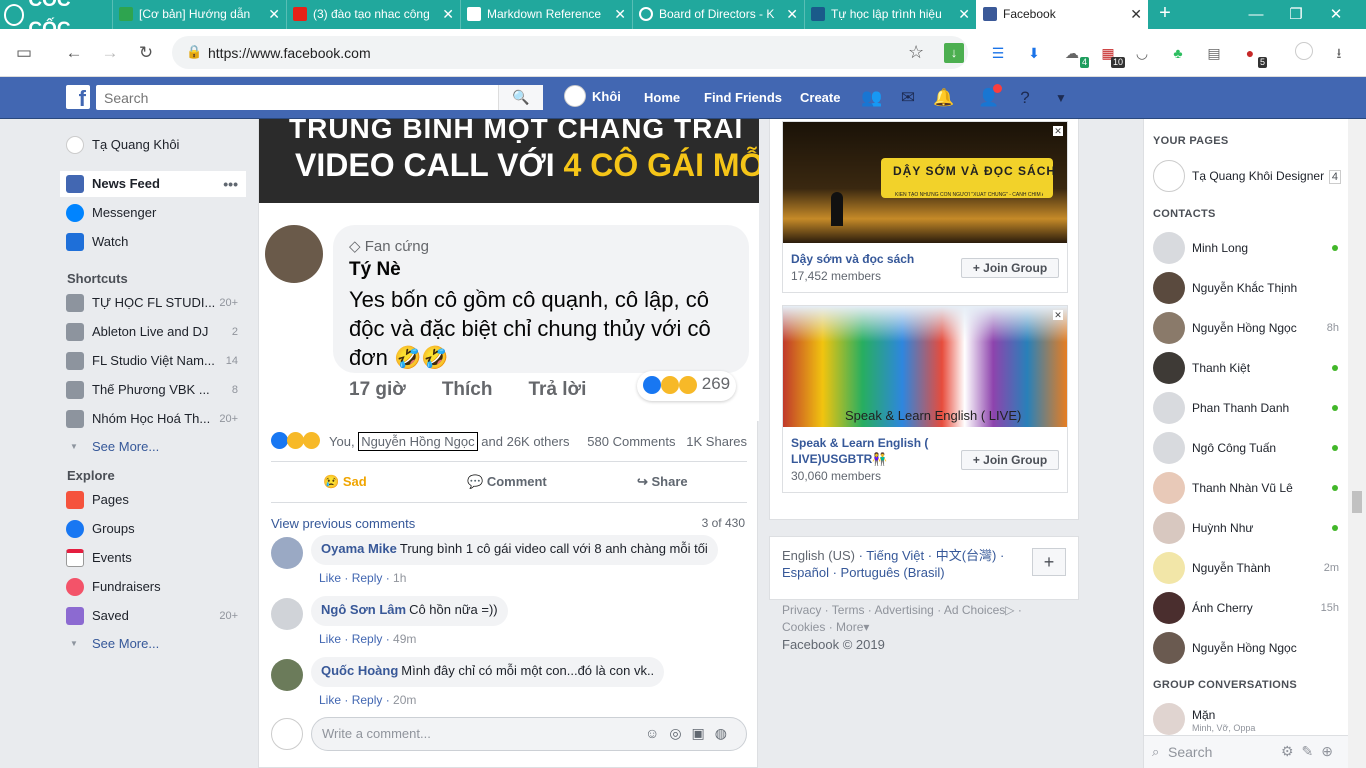 The height and width of the screenshot is (768, 1366). What do you see at coordinates (1296, 14) in the screenshot?
I see `restore-button: ❐` at bounding box center [1296, 14].